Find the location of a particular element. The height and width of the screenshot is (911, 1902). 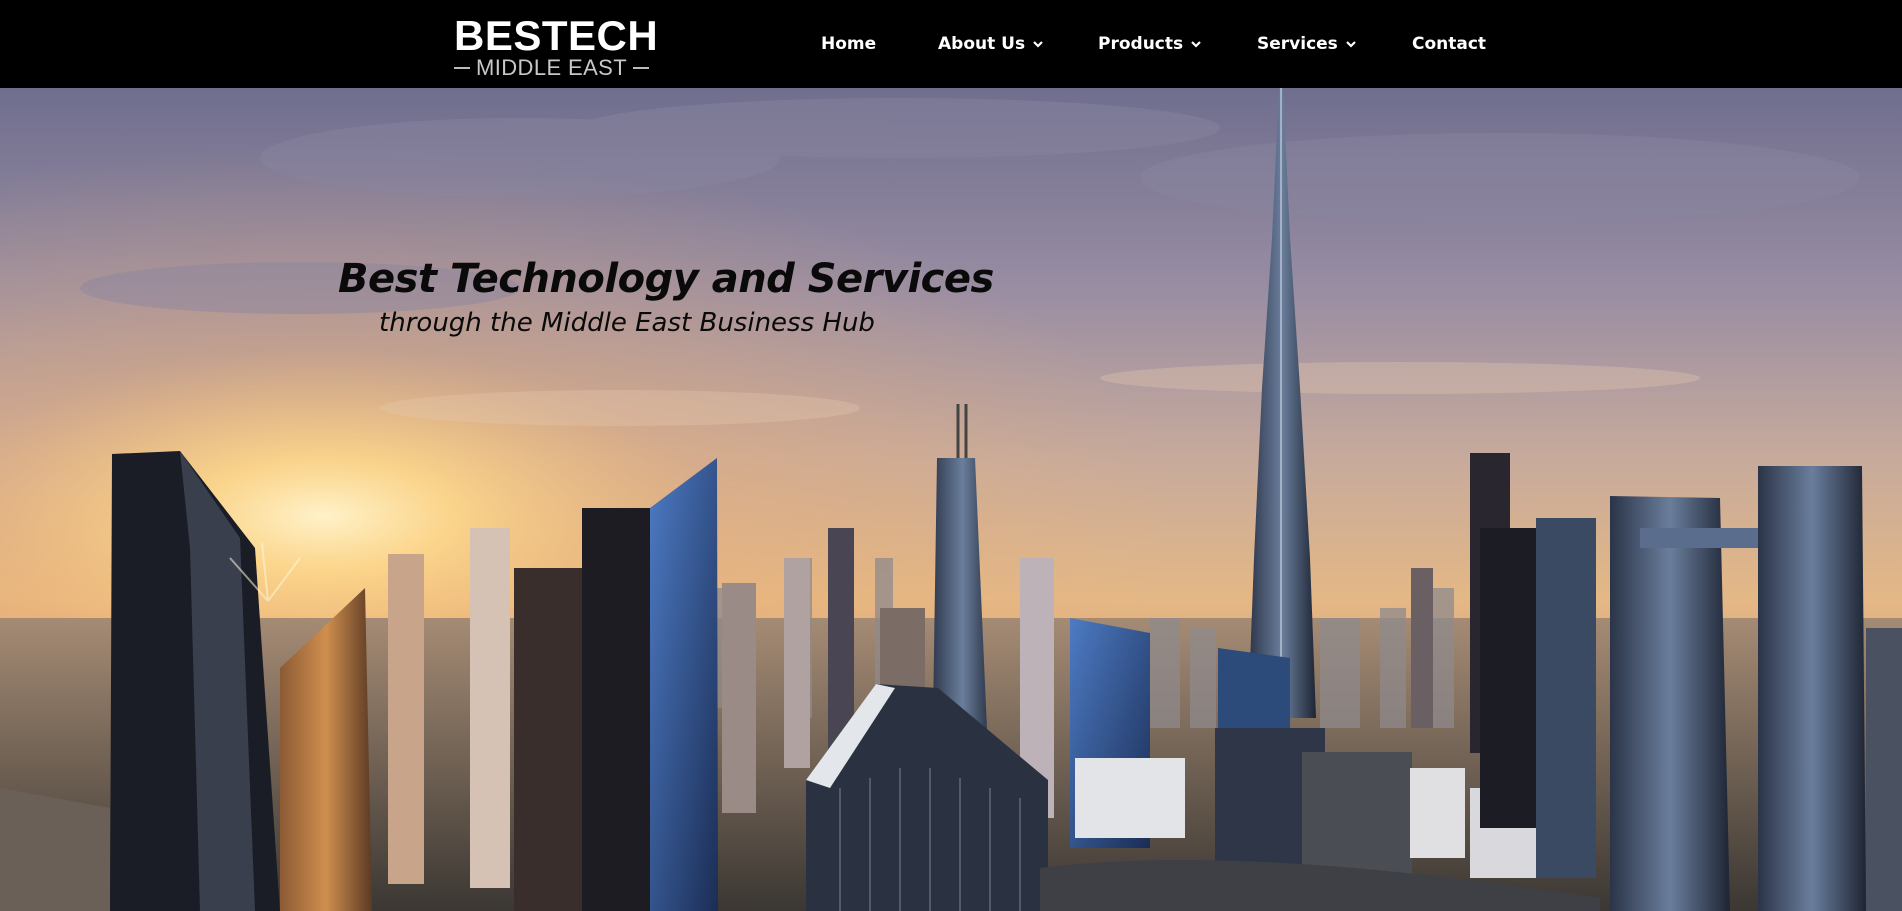

hero-headline: Best Technology and Services is located at coordinates (666, 279).